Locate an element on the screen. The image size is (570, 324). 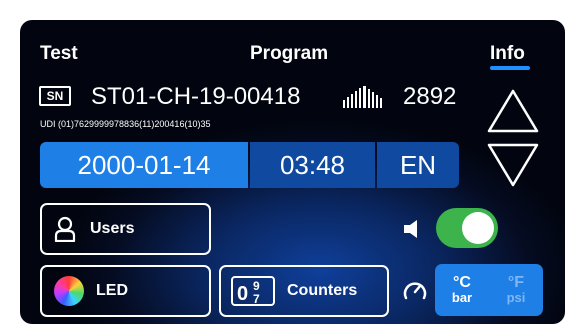
tab-program: Program is located at coordinates (289, 54).